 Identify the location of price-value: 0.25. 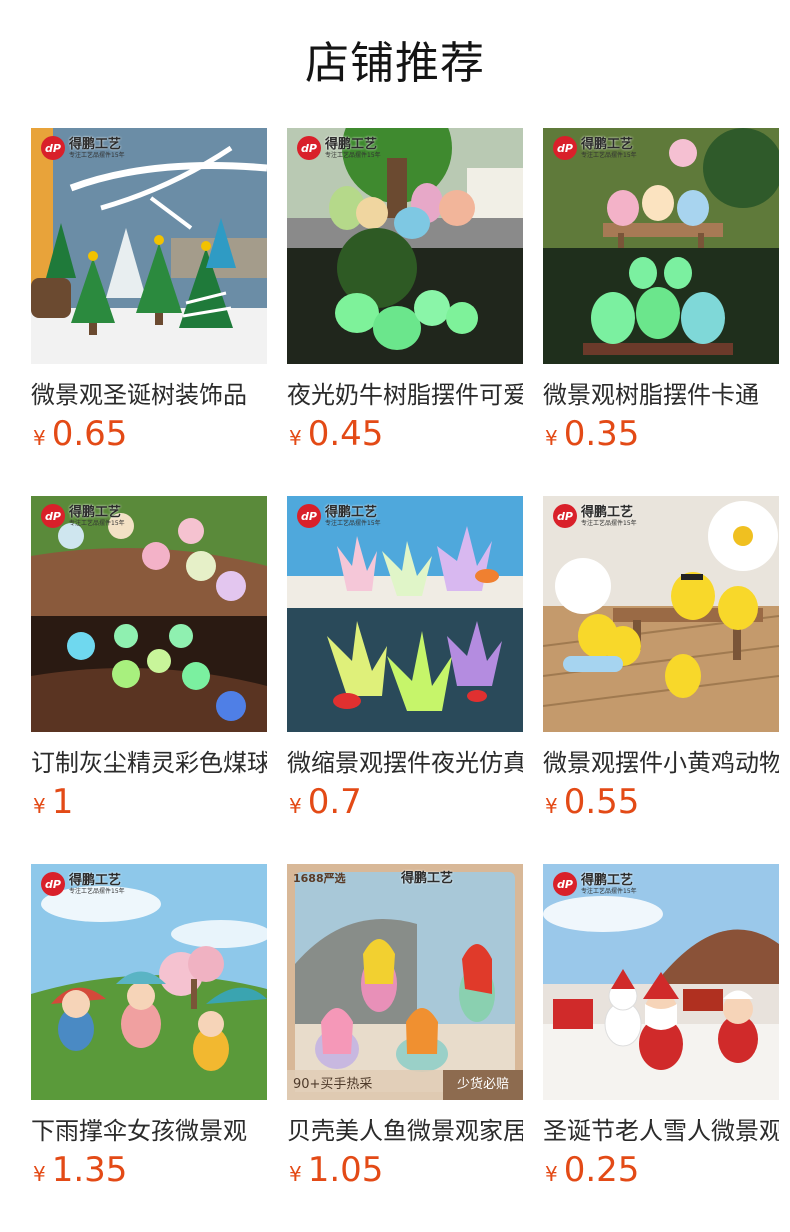
(601, 1170).